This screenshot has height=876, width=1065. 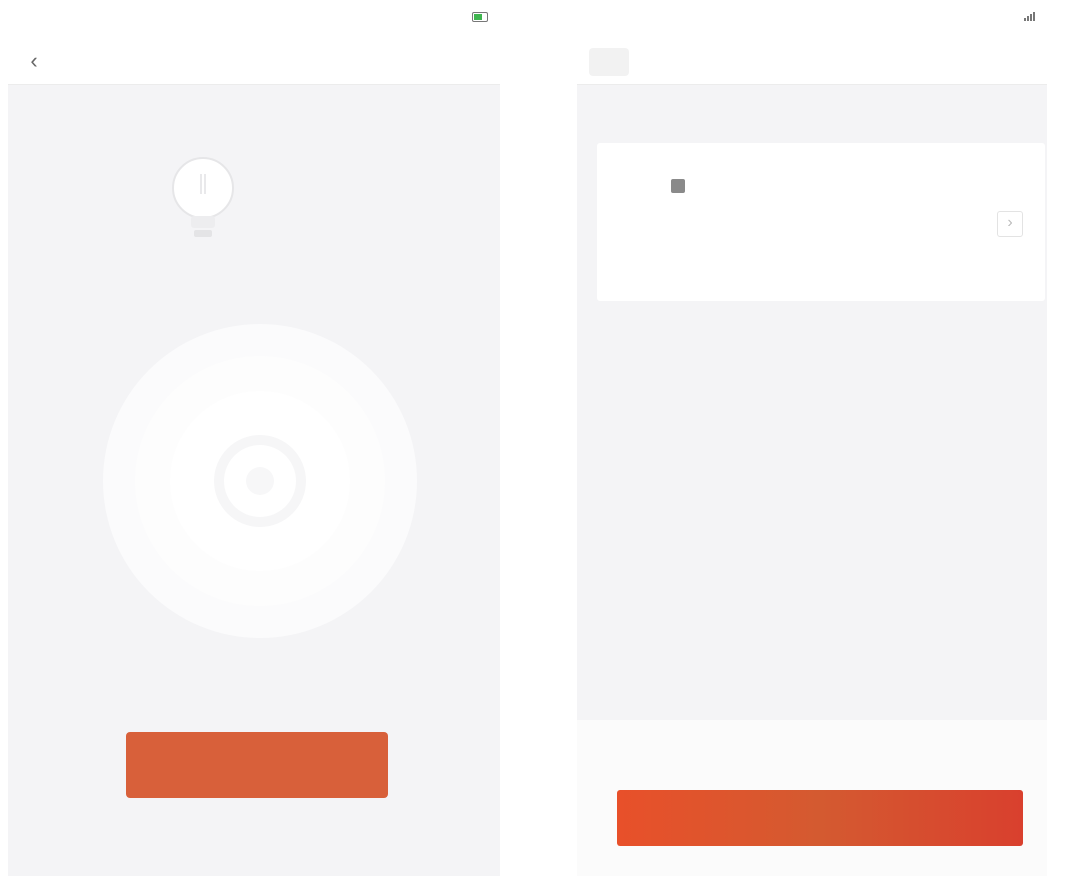 I want to click on found-device-card: ›, so click(x=821, y=222).